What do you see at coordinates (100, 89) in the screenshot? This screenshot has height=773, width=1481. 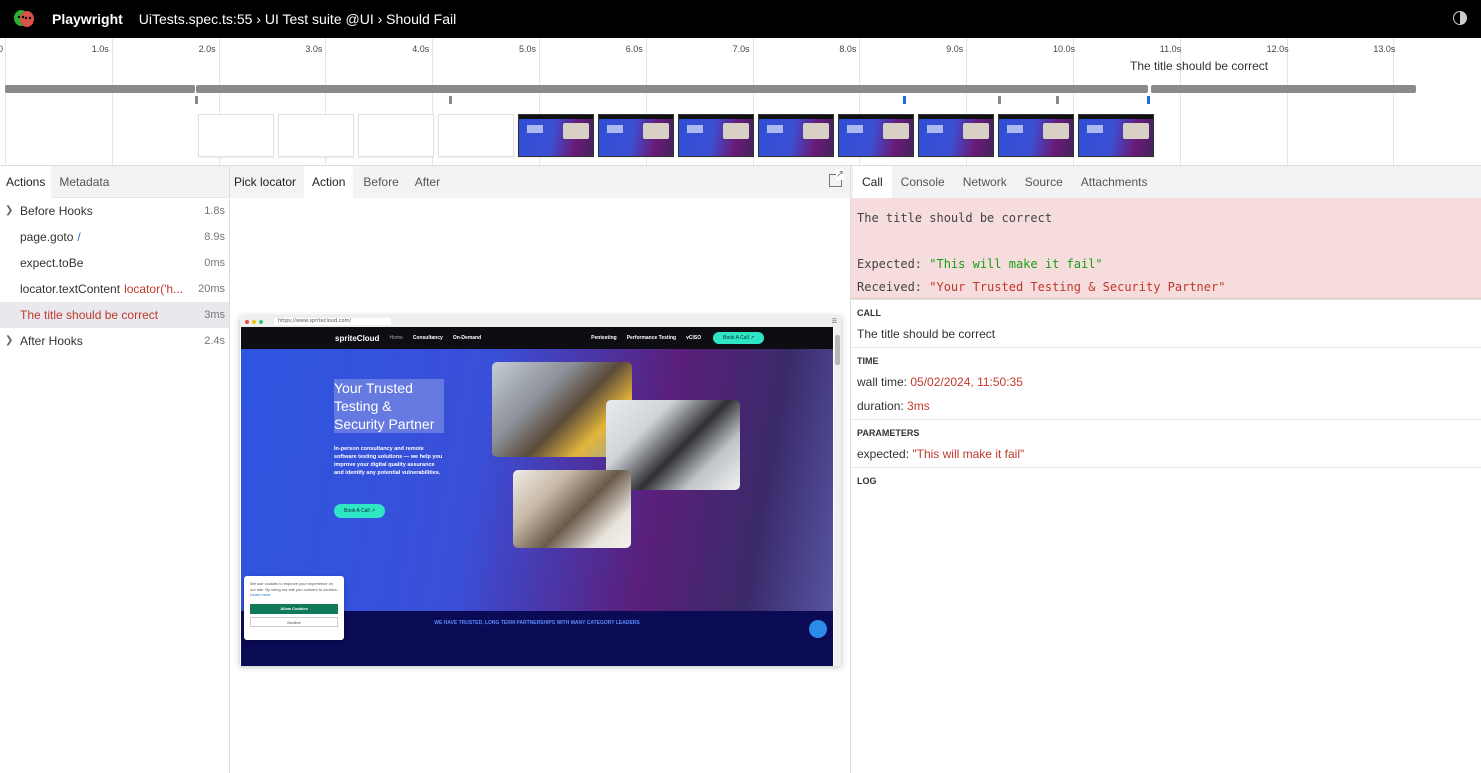 I see `timeline-bar-before-hooks` at bounding box center [100, 89].